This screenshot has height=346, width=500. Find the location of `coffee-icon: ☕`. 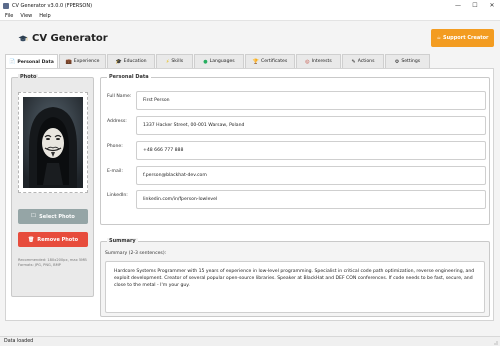

coffee-icon: ☕ is located at coordinates (438, 38).